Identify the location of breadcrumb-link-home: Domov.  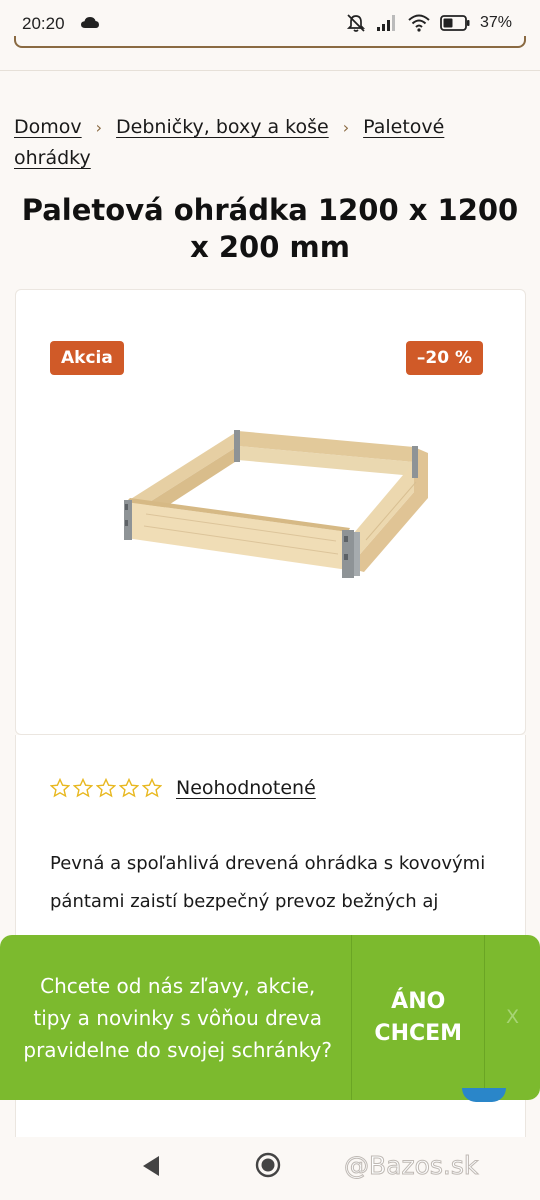
(48, 127).